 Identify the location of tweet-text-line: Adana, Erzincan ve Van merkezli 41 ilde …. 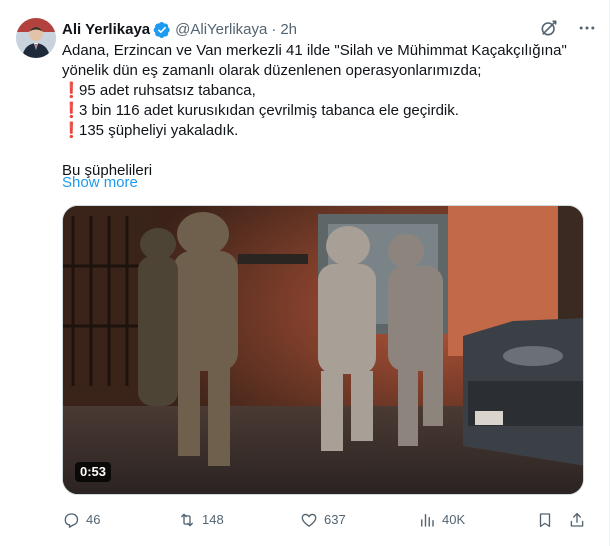
(314, 50).